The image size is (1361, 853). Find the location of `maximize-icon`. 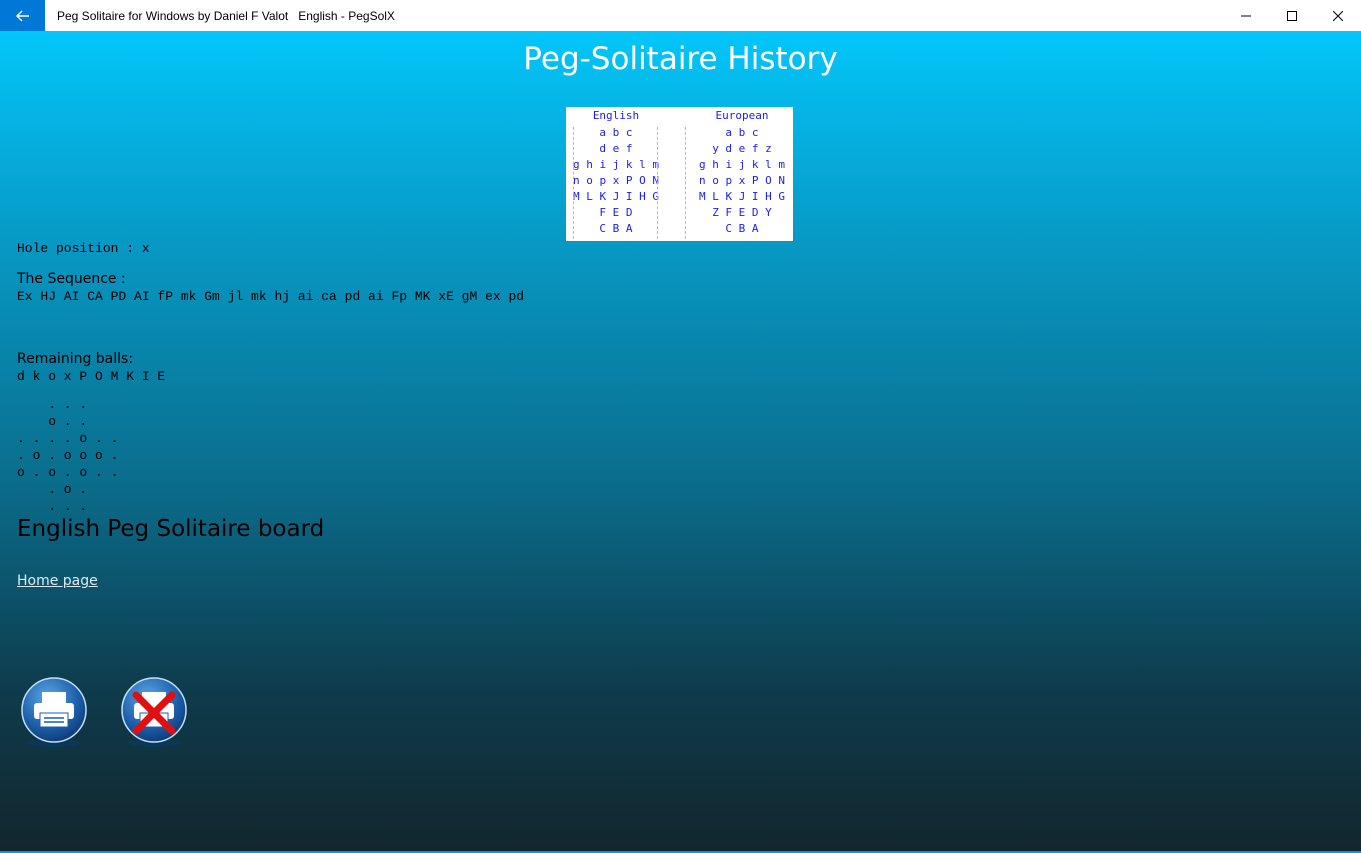

maximize-icon is located at coordinates (1292, 15).